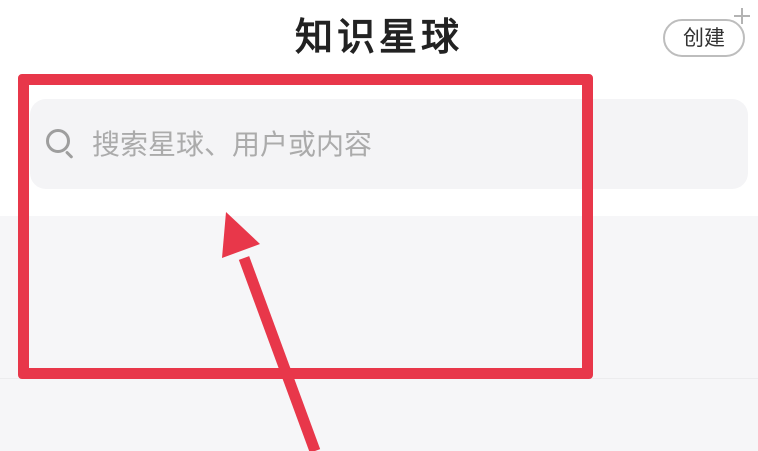 The image size is (758, 451). I want to click on plus-icon, so click(742, 16).